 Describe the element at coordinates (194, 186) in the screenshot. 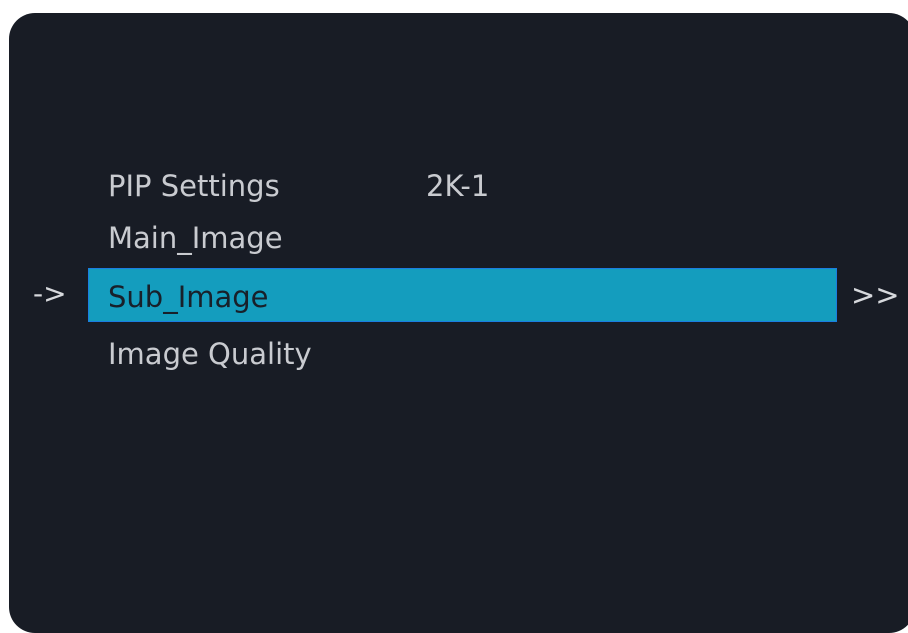

I see `menu-title: PIP Settings` at that location.